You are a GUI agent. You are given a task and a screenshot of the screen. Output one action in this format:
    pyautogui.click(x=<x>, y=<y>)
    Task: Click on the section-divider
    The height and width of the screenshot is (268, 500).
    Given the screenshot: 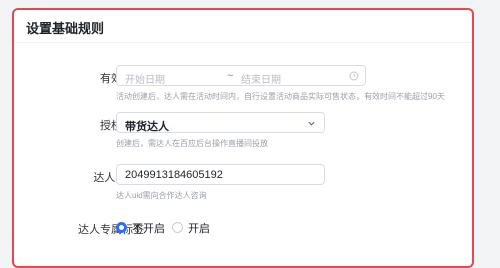 What is the action you would take?
    pyautogui.click(x=243, y=42)
    